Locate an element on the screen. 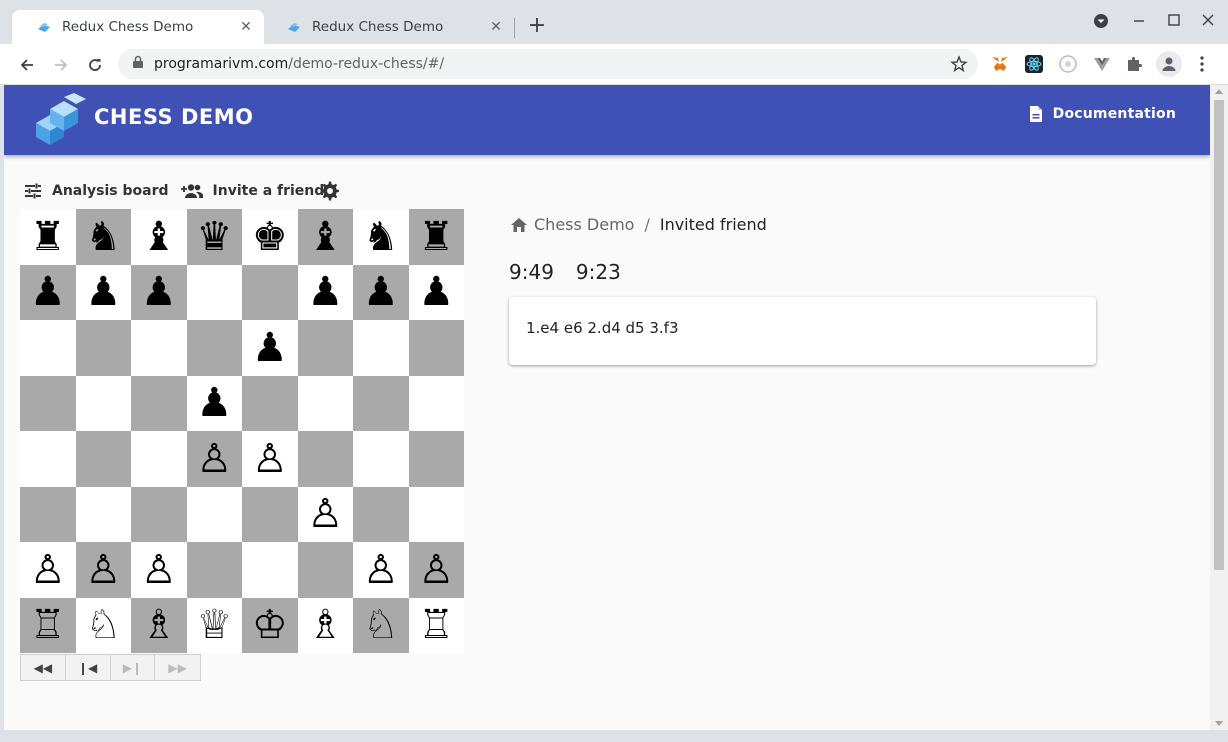  chess-piece: ♛ is located at coordinates (214, 237).